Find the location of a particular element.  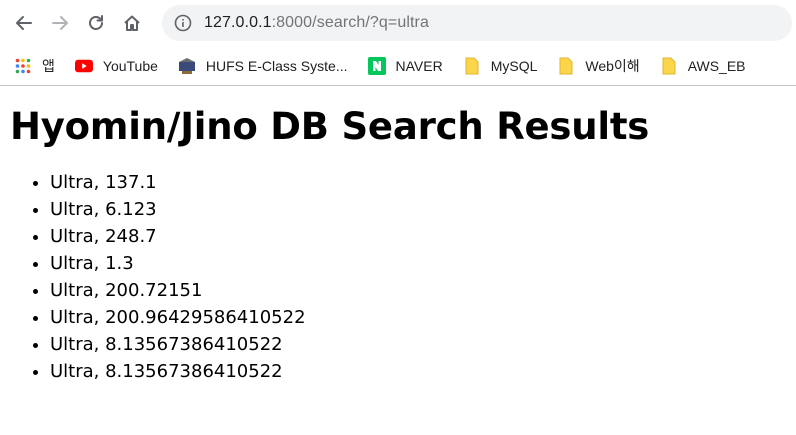

forward-button is located at coordinates (60, 23).